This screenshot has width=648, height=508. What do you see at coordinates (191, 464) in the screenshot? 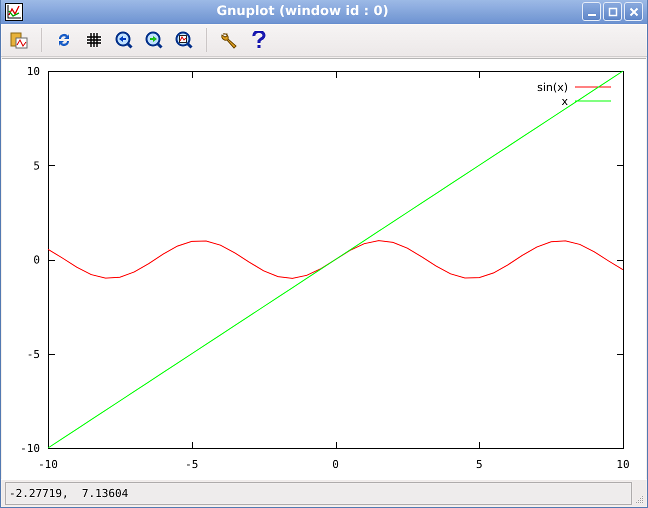
I see `x-tick-label: -5` at bounding box center [191, 464].